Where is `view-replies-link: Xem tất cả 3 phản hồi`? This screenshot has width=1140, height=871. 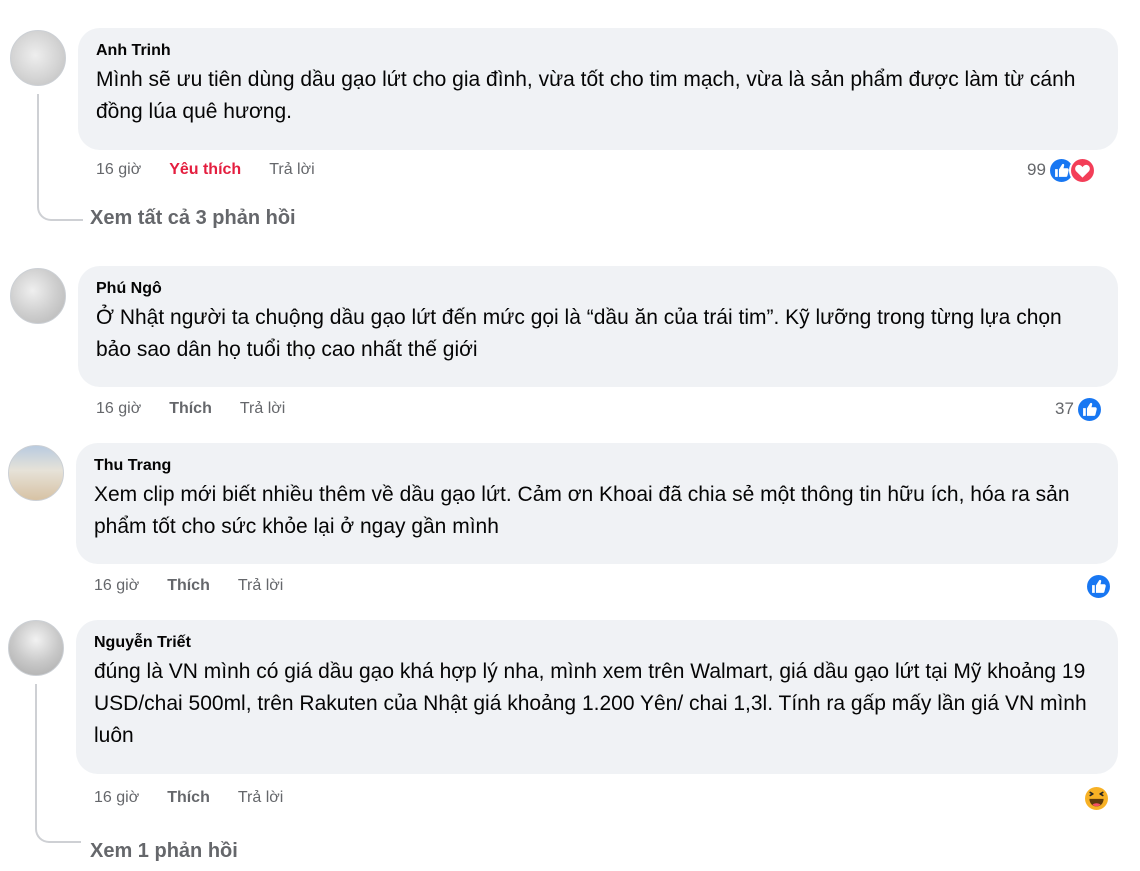
view-replies-link: Xem tất cả 3 phản hồi is located at coordinates (193, 218).